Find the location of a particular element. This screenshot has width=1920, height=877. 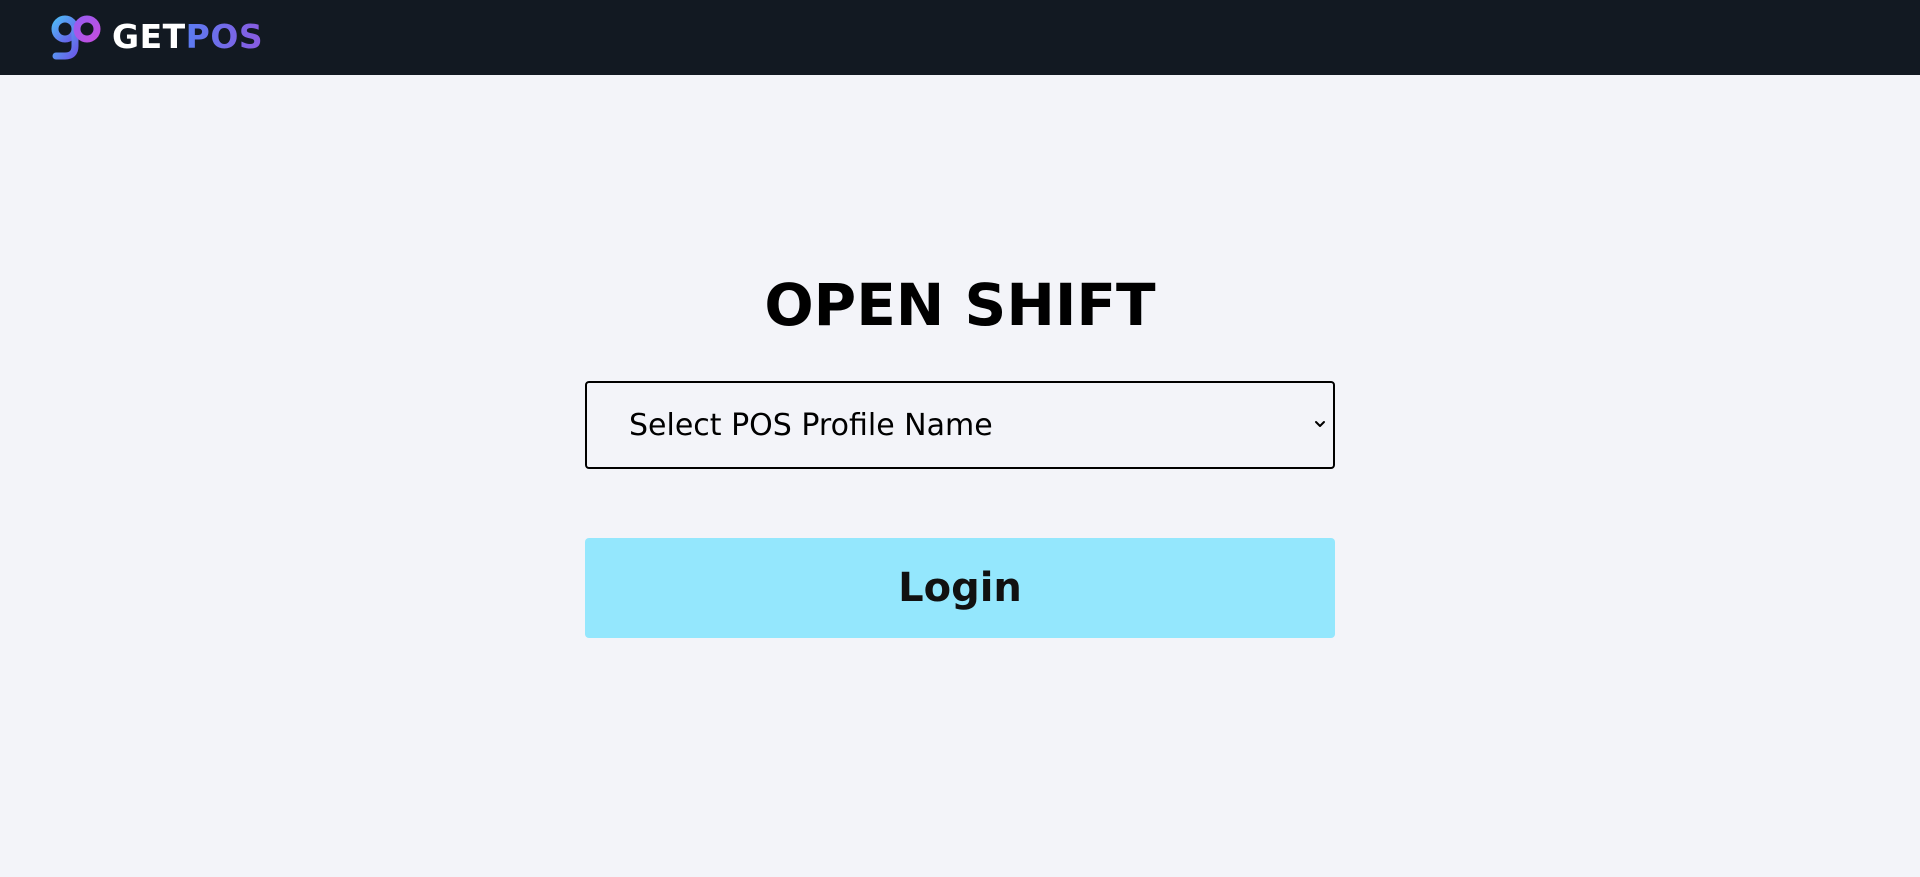

brand: GETPOS is located at coordinates (156, 37).